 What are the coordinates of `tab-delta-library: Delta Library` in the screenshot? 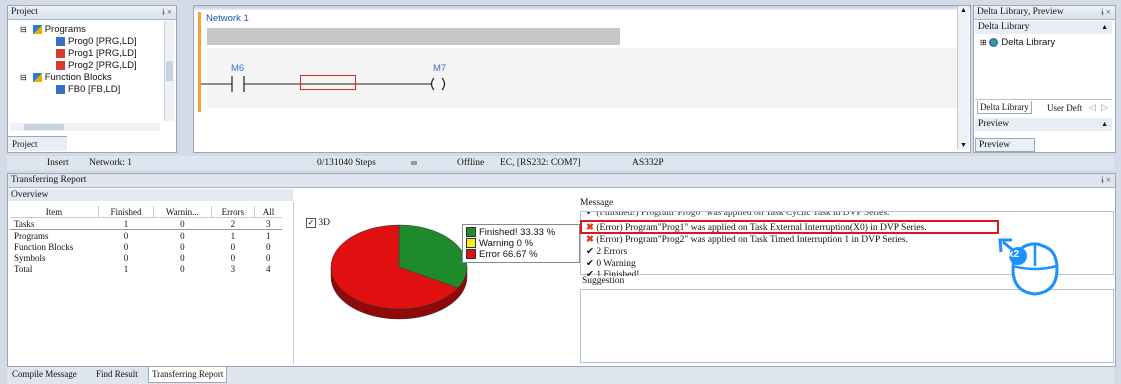 It's located at (1004, 107).